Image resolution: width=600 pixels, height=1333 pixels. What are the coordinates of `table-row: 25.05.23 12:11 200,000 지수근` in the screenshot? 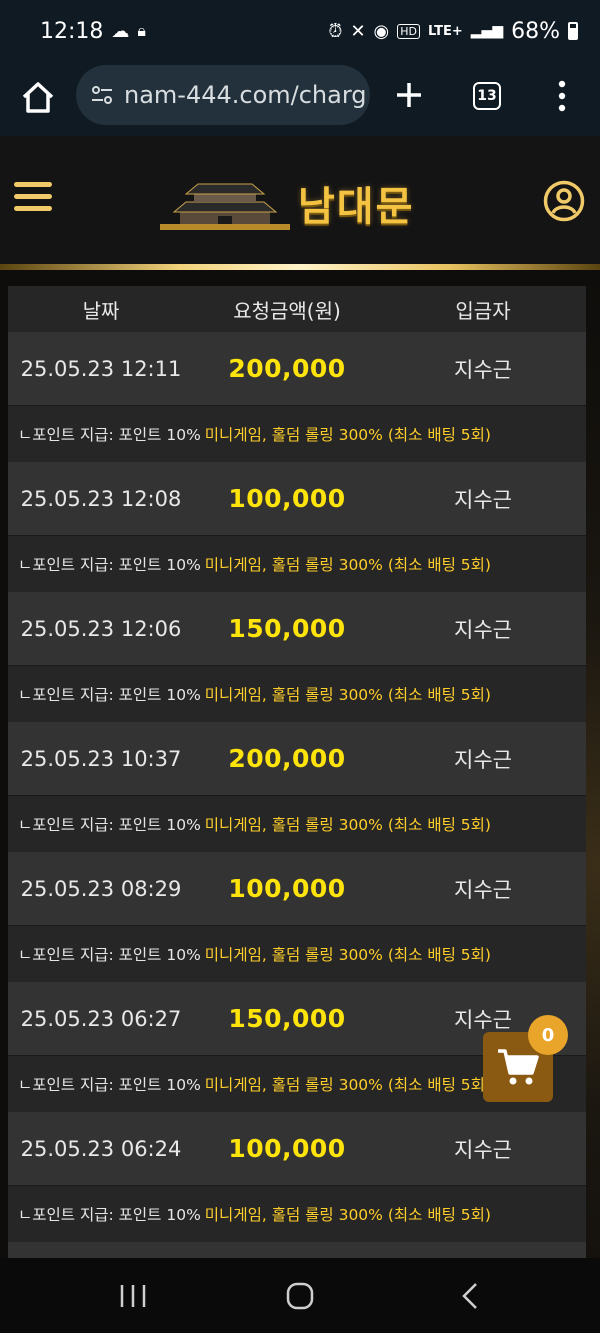 It's located at (297, 369).